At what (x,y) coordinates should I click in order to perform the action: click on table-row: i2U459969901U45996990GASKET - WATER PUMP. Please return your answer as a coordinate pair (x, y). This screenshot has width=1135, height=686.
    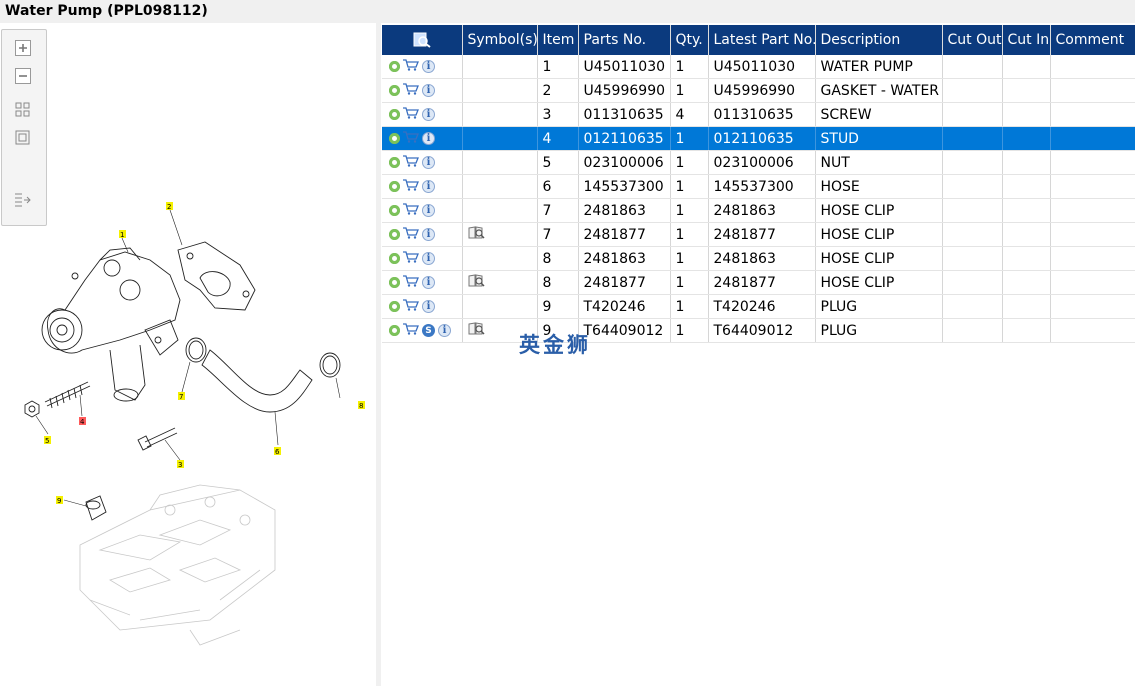
    Looking at the image, I should click on (758, 90).